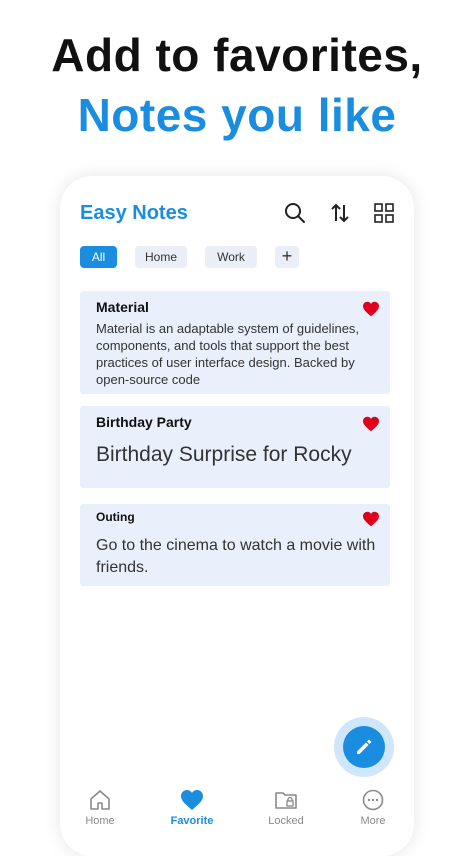 The height and width of the screenshot is (856, 474). Describe the element at coordinates (237, 115) in the screenshot. I see `promo-headline-line2: Notes you like` at that location.